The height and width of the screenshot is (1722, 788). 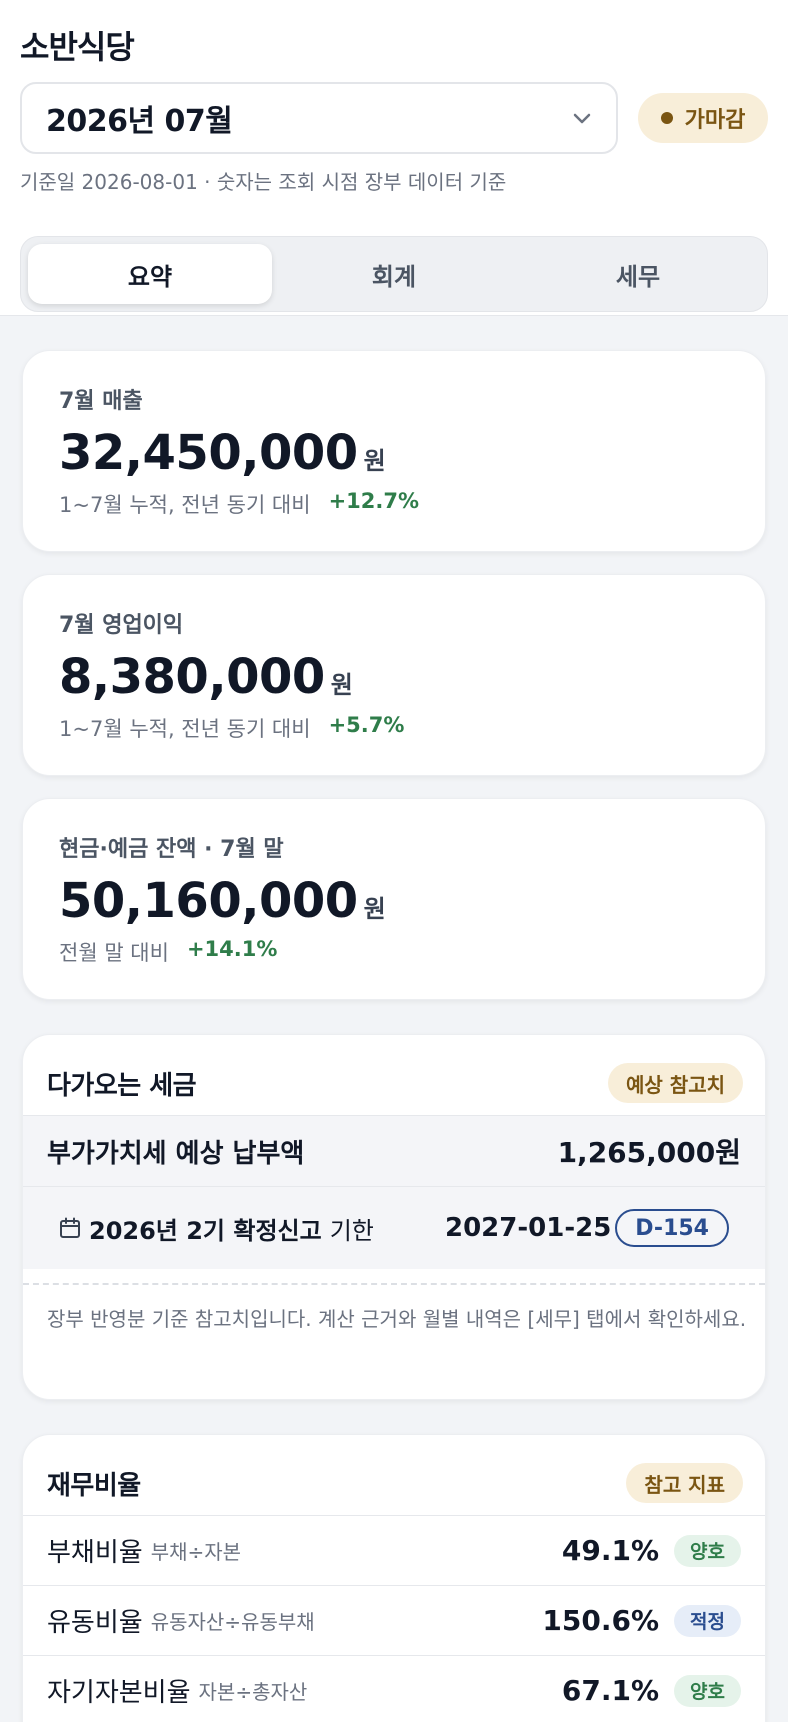 What do you see at coordinates (253, 1692) in the screenshot?
I see `ratio-formula: 자본÷총자산` at bounding box center [253, 1692].